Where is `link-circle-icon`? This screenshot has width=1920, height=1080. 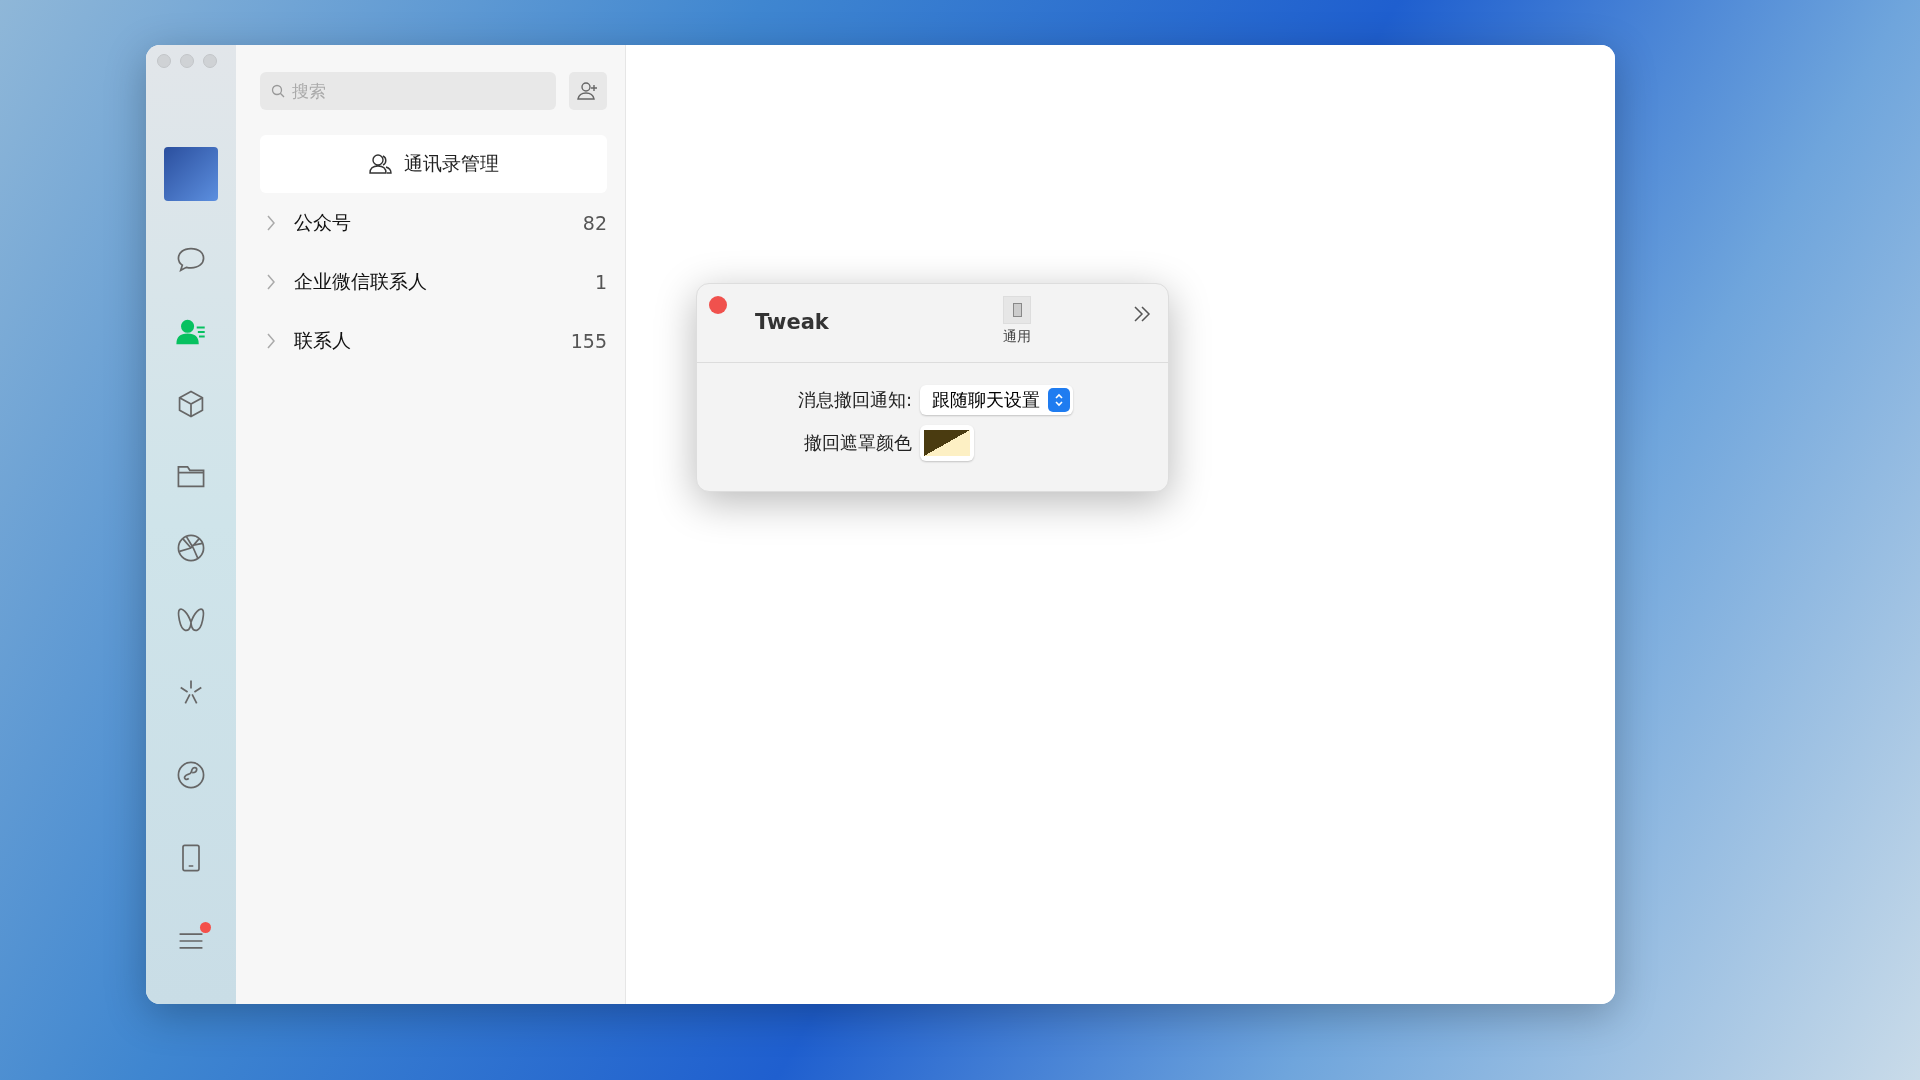 link-circle-icon is located at coordinates (191, 775).